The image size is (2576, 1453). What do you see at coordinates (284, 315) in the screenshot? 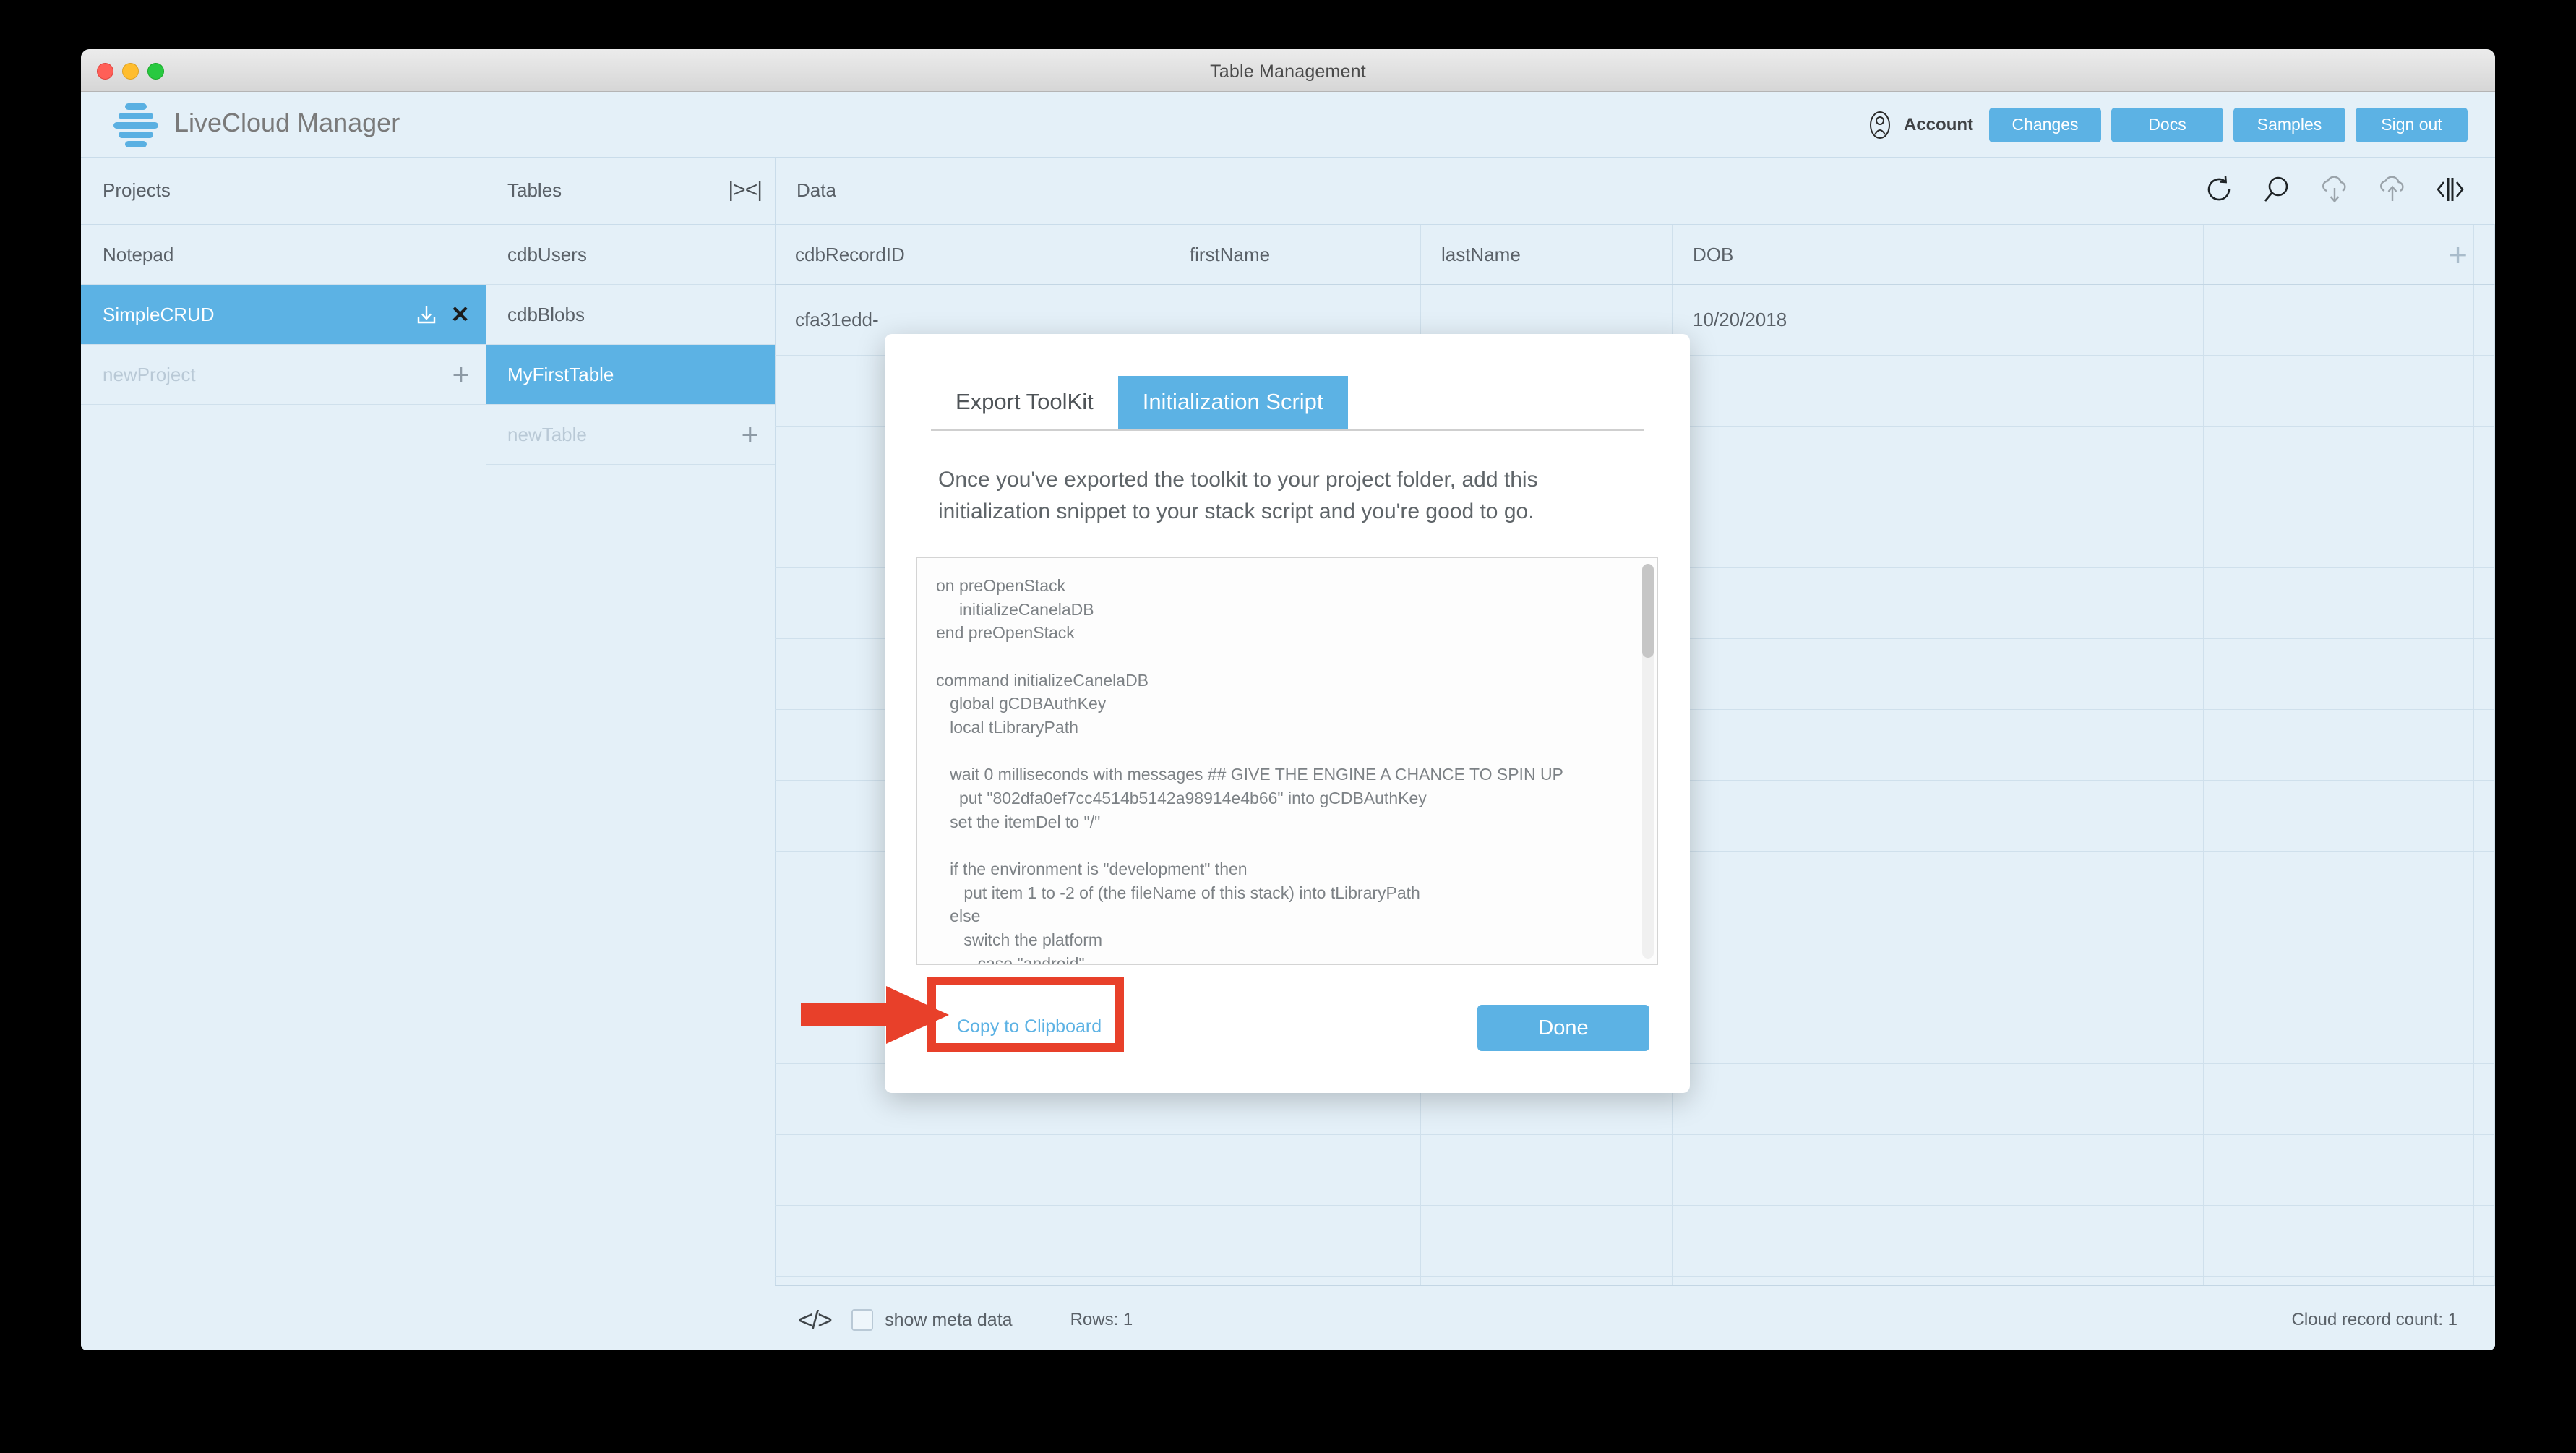
I see `project-row-simplecrud: SimpleCRUD ✕` at bounding box center [284, 315].